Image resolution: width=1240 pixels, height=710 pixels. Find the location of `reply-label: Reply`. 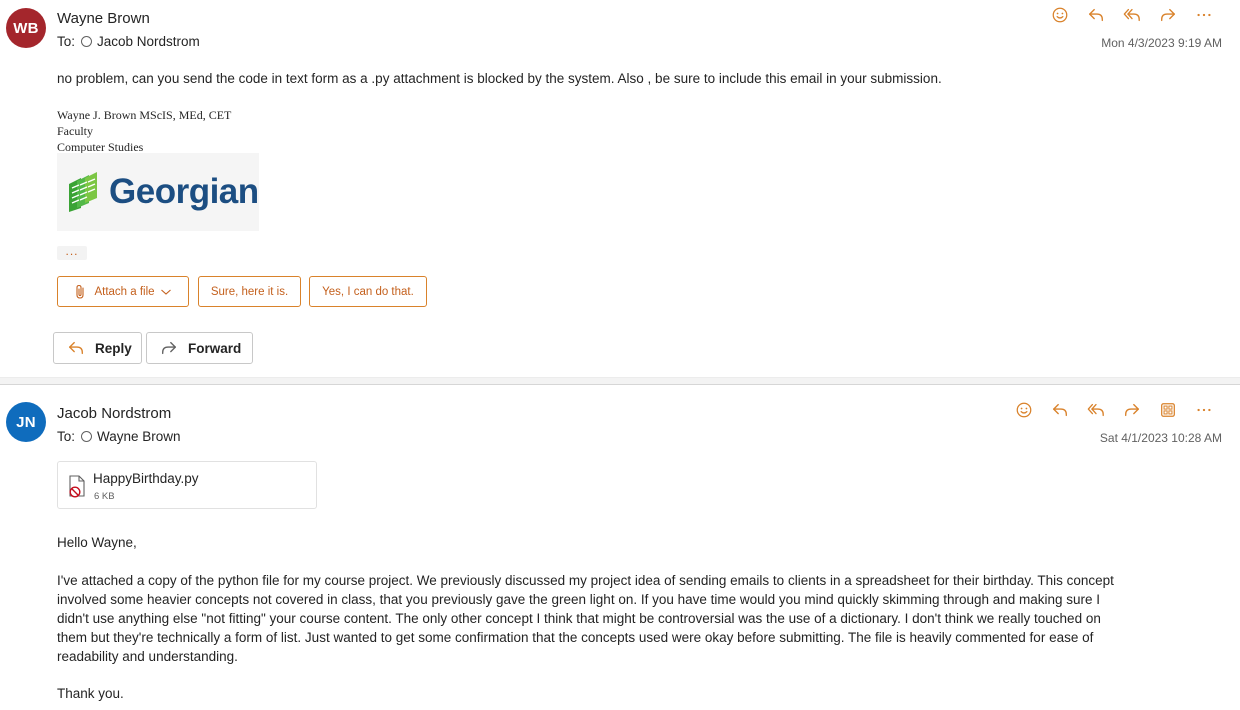

reply-label: Reply is located at coordinates (113, 348).